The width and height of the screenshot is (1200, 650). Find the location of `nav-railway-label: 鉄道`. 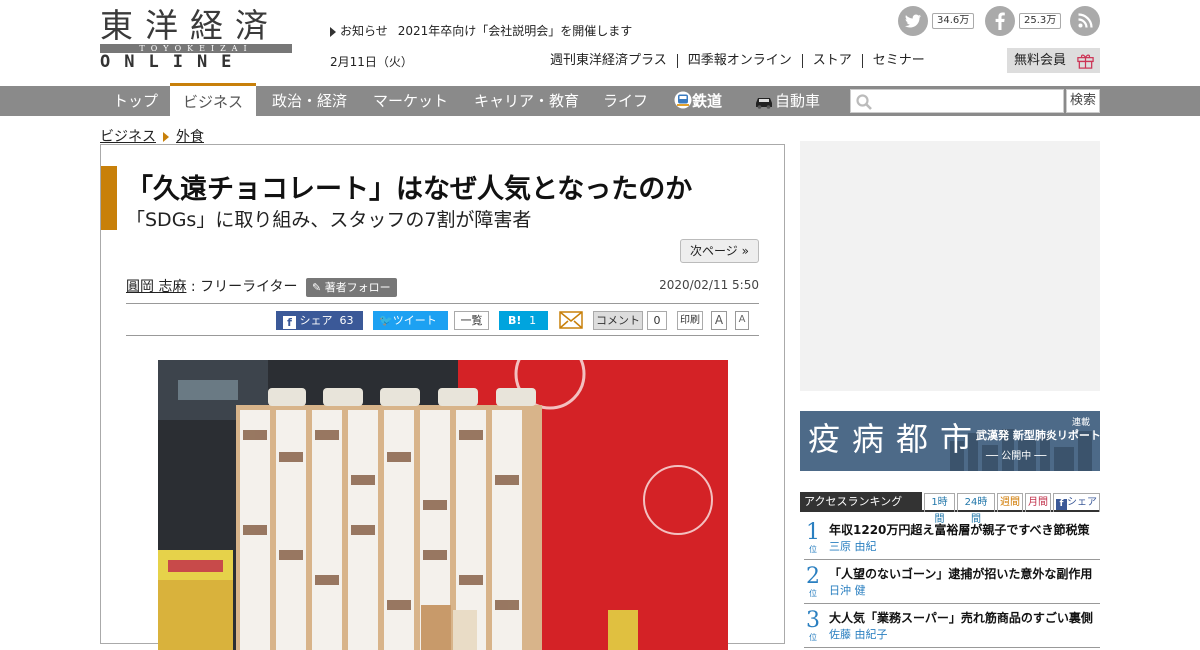

nav-railway-label: 鉄道 is located at coordinates (707, 101).